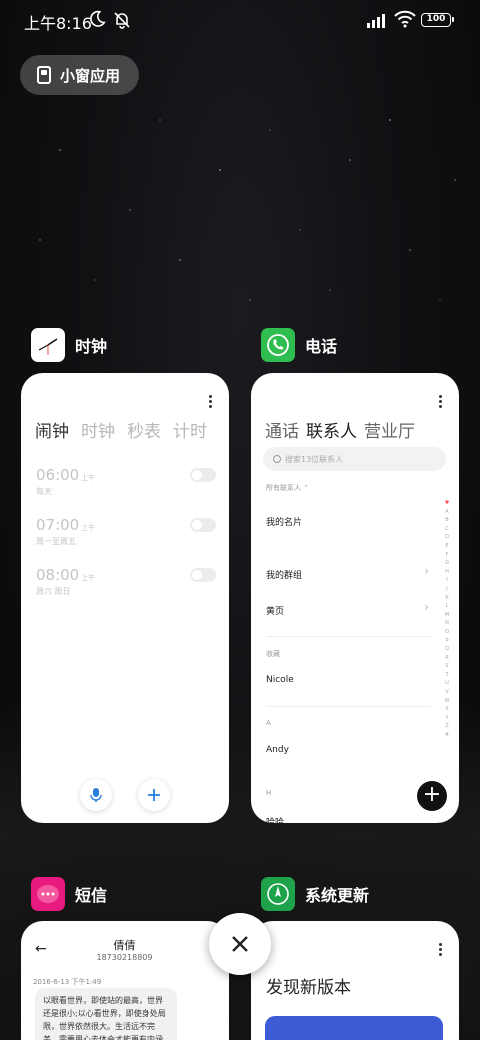  What do you see at coordinates (53, 591) in the screenshot?
I see `alarm-repeat: 周六 周日` at bounding box center [53, 591].